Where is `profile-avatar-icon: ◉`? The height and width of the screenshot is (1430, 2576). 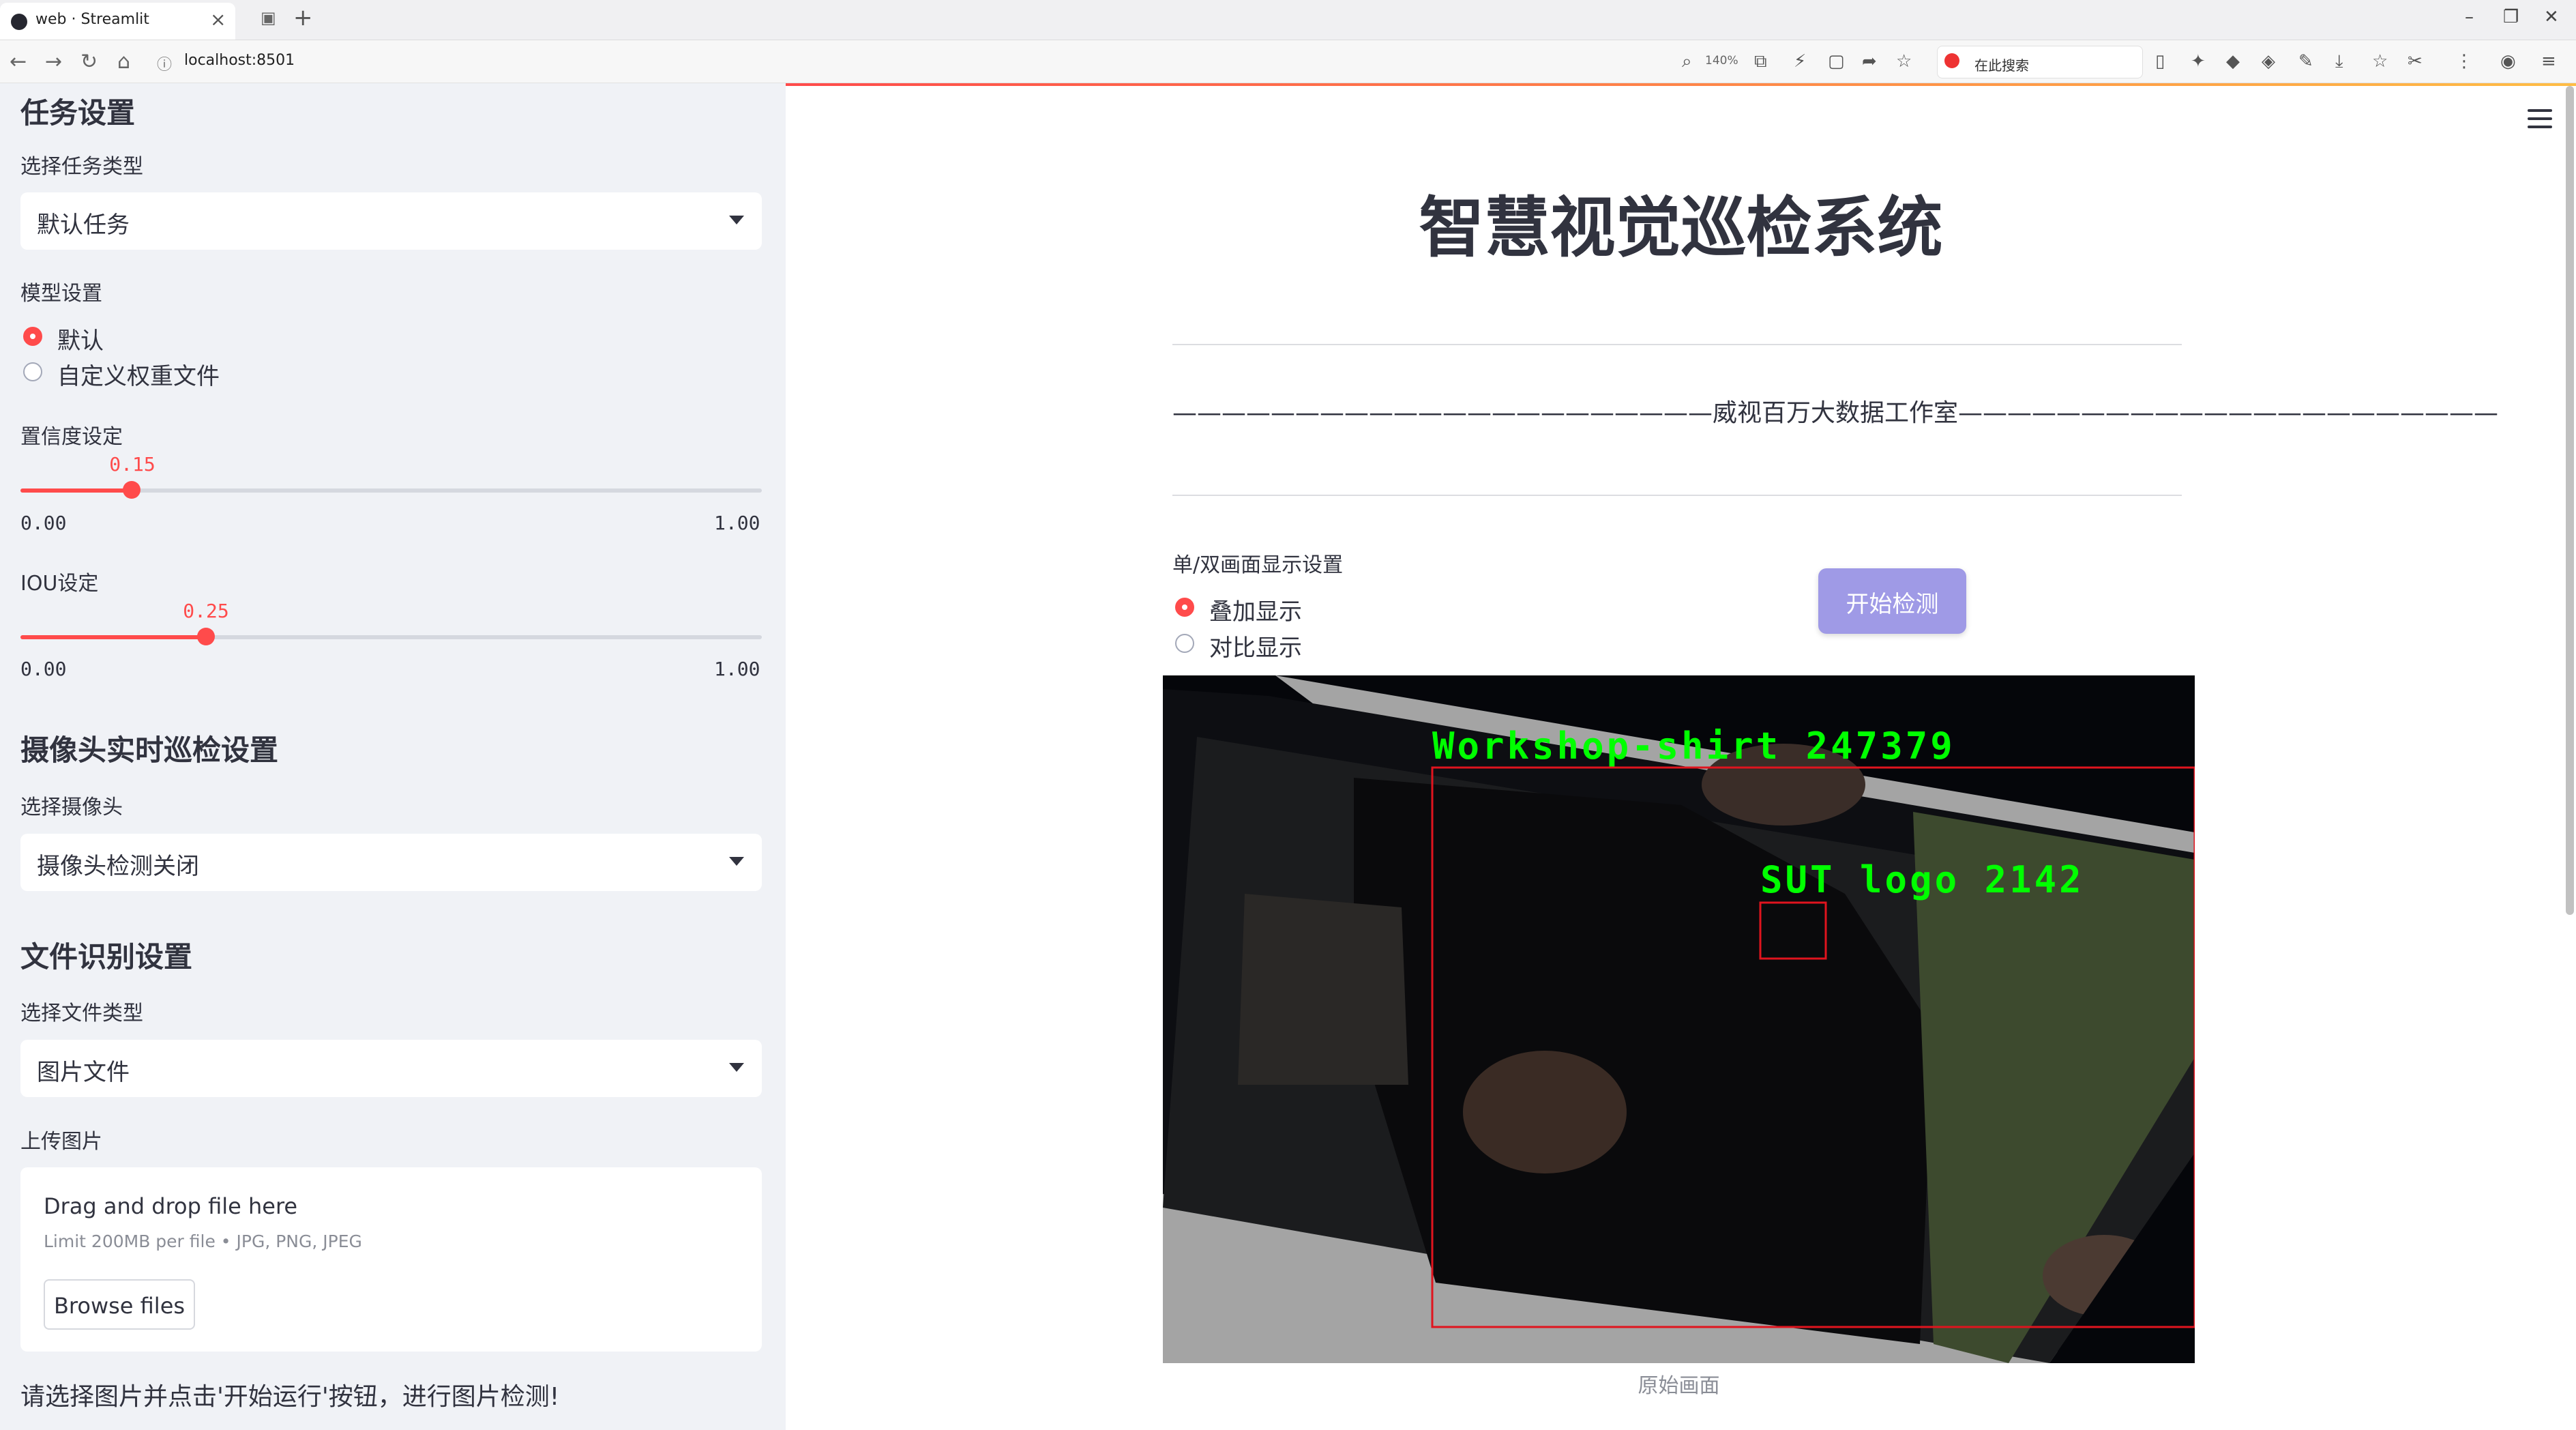
profile-avatar-icon: ◉ is located at coordinates (2508, 62).